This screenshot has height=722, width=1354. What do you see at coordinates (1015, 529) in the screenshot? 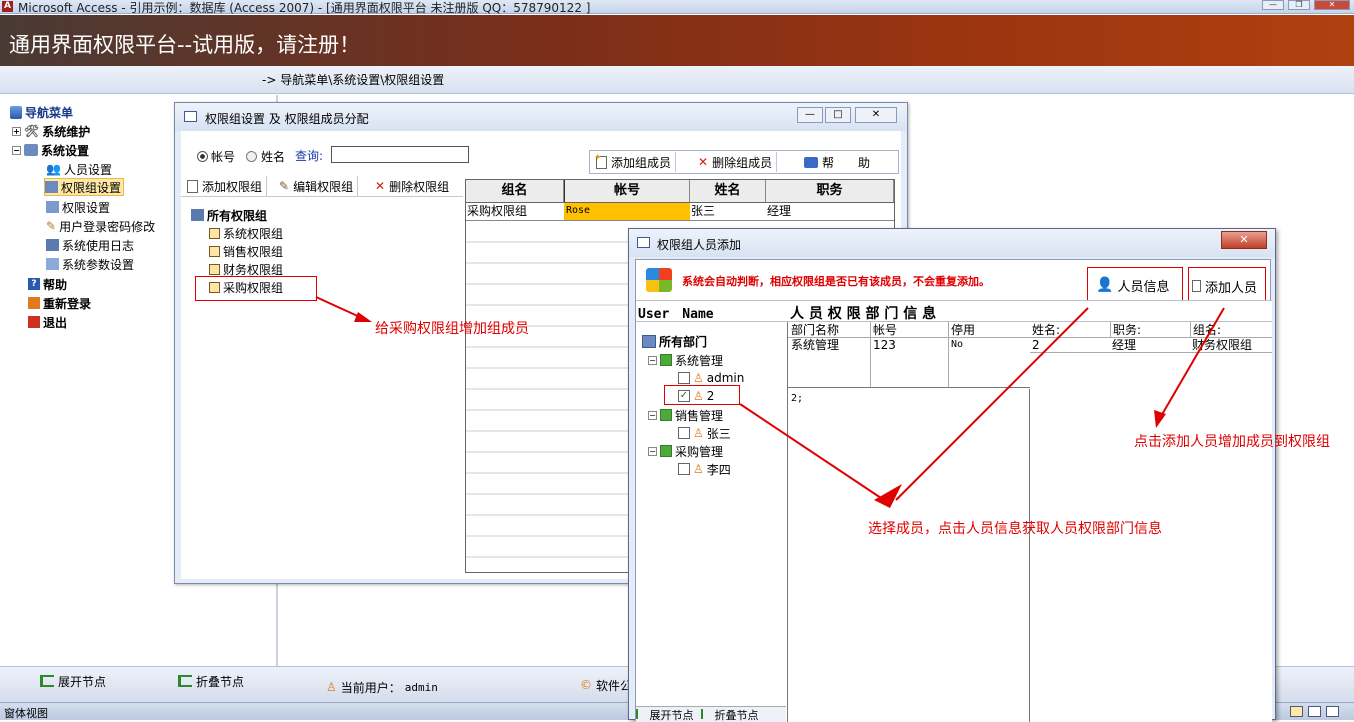
I see `annotation-text-3: 选择成员，点击人员信息获取人员权限部门信息` at bounding box center [1015, 529].